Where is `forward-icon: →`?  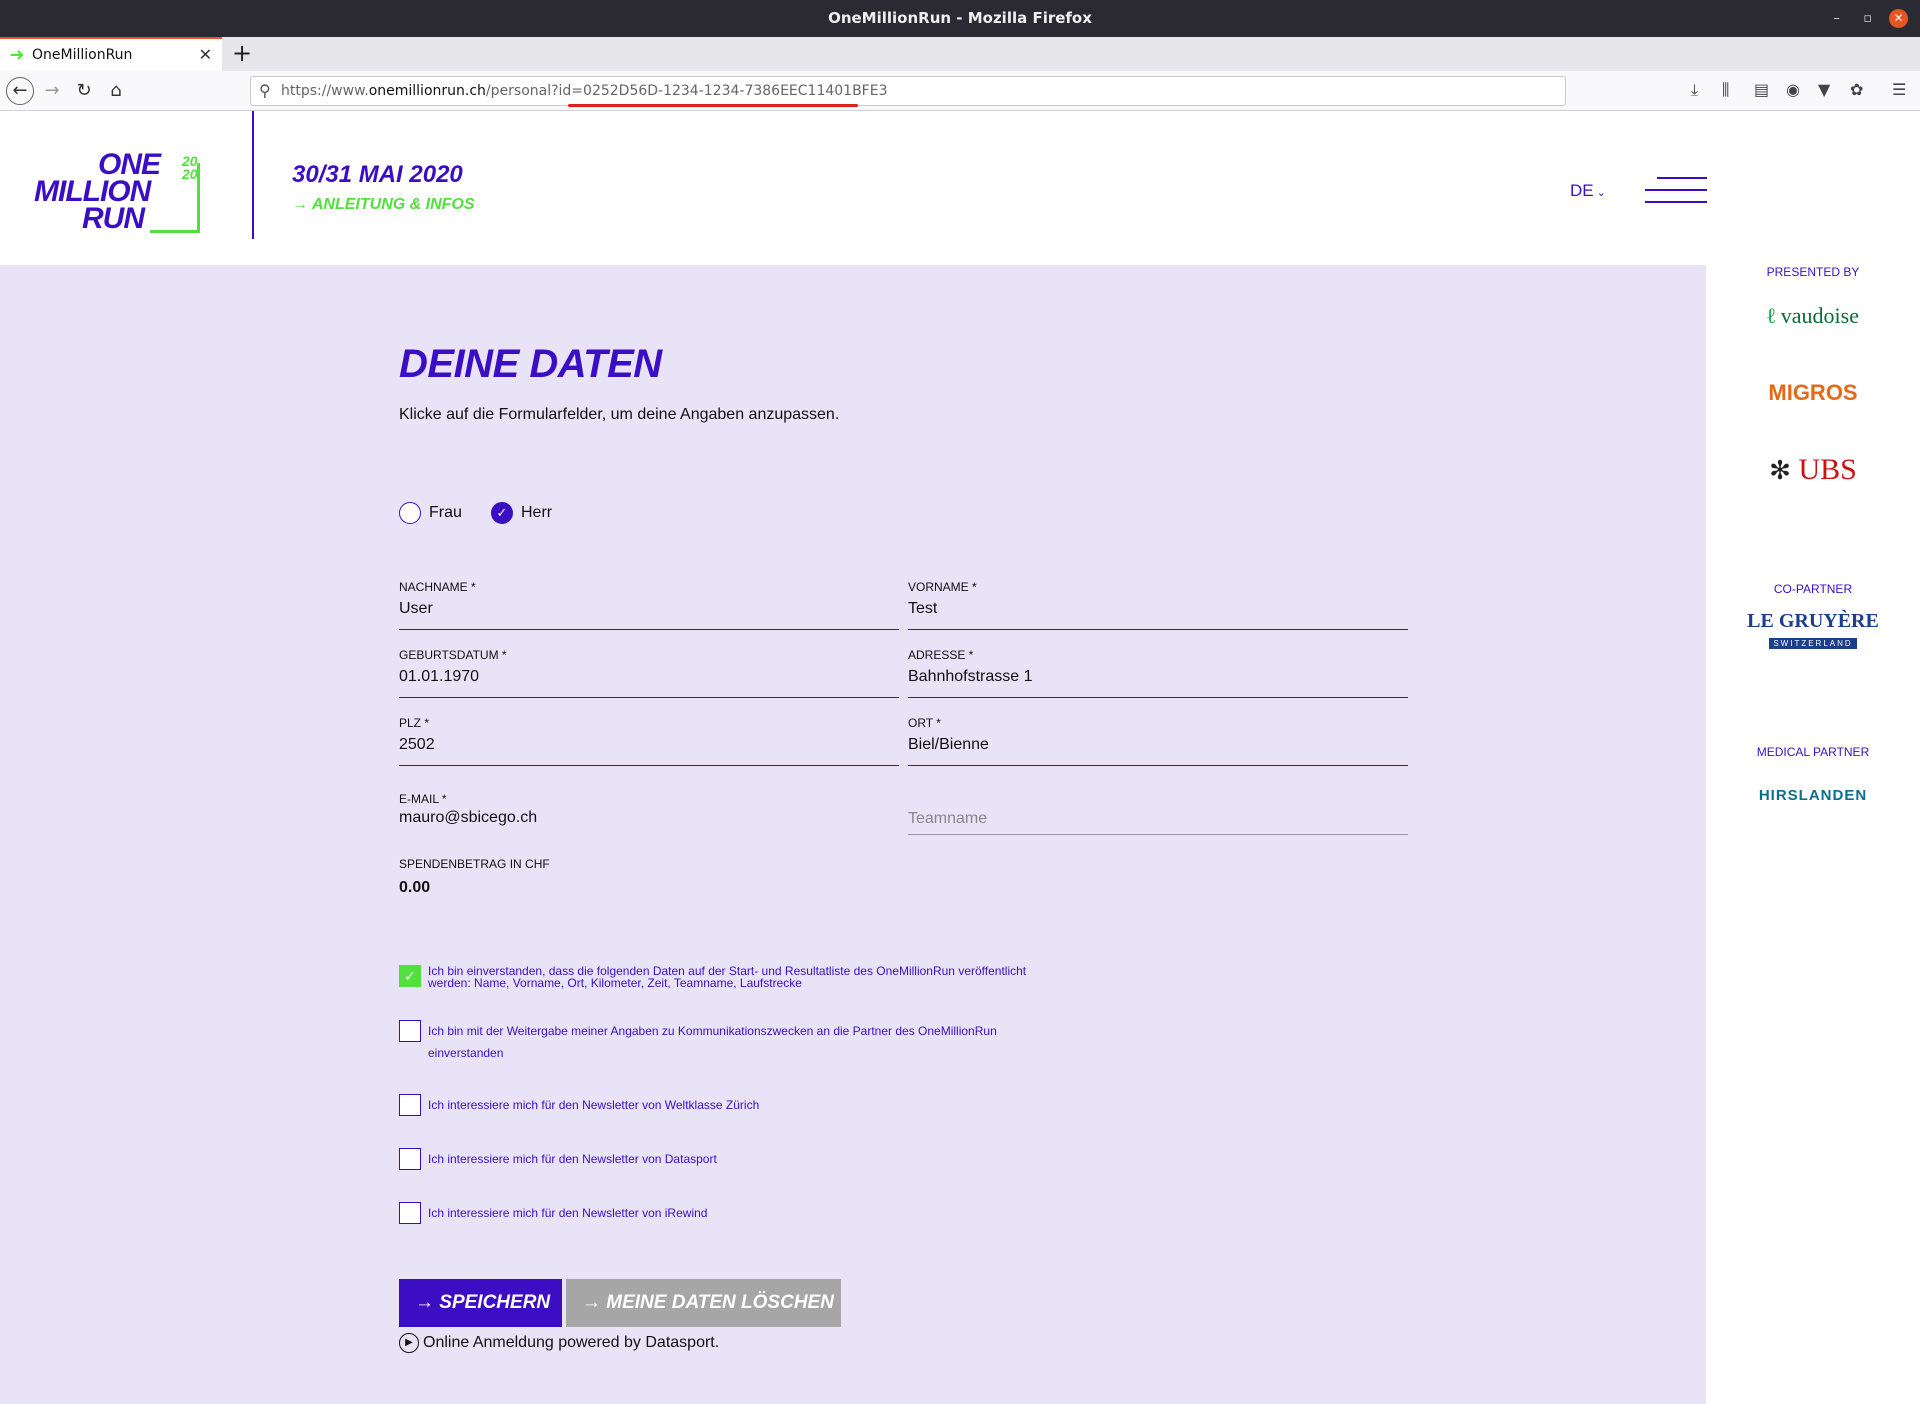
forward-icon: → is located at coordinates (52, 91).